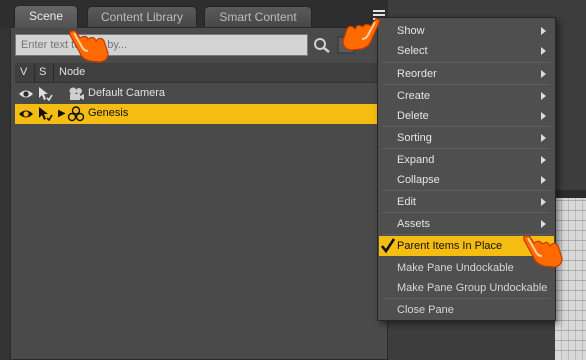  What do you see at coordinates (466, 246) in the screenshot?
I see `menu-item-parent-items-in-place: Parent Items In Place` at bounding box center [466, 246].